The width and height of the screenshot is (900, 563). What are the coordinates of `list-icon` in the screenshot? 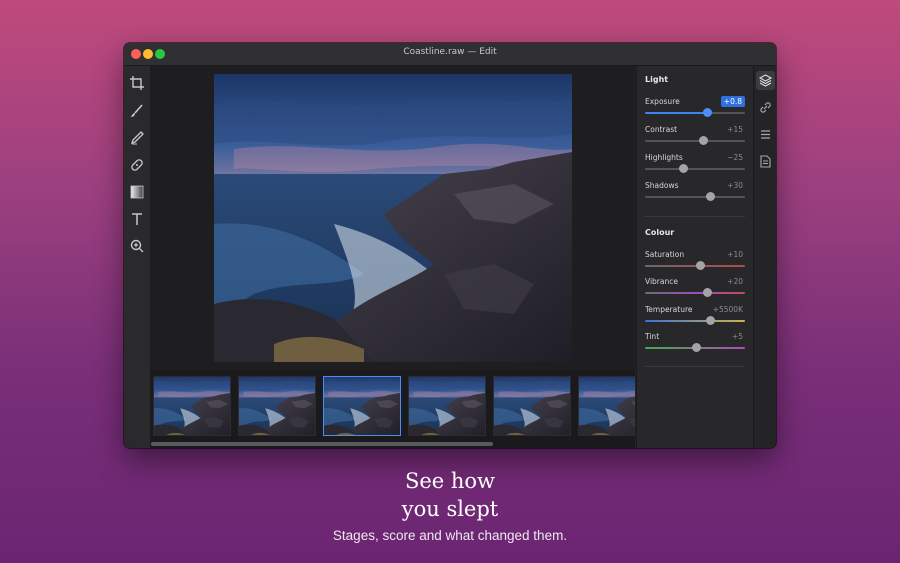 It's located at (765, 134).